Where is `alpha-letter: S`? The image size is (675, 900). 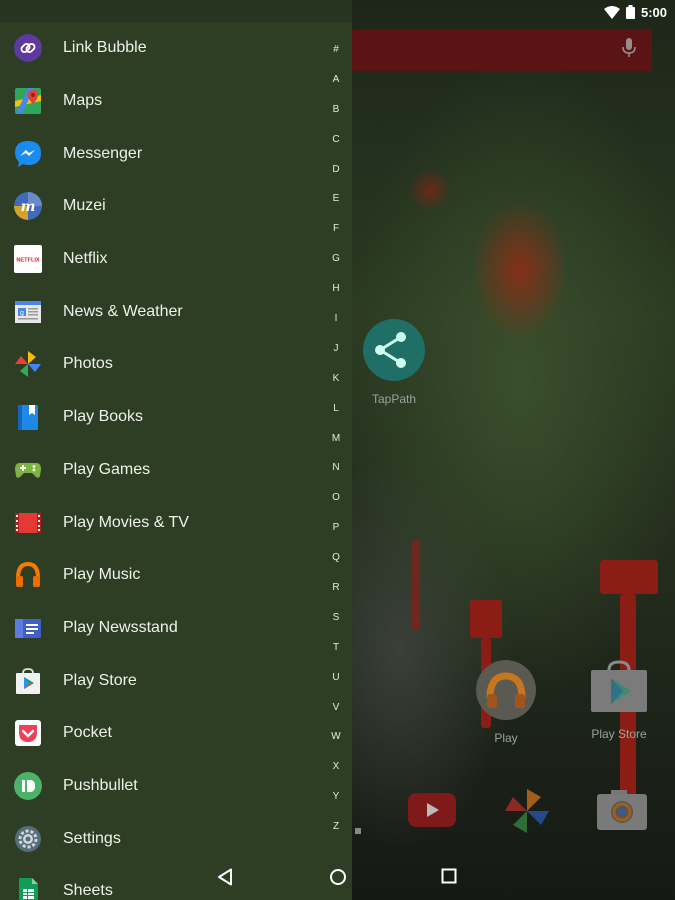 alpha-letter: S is located at coordinates (336, 623).